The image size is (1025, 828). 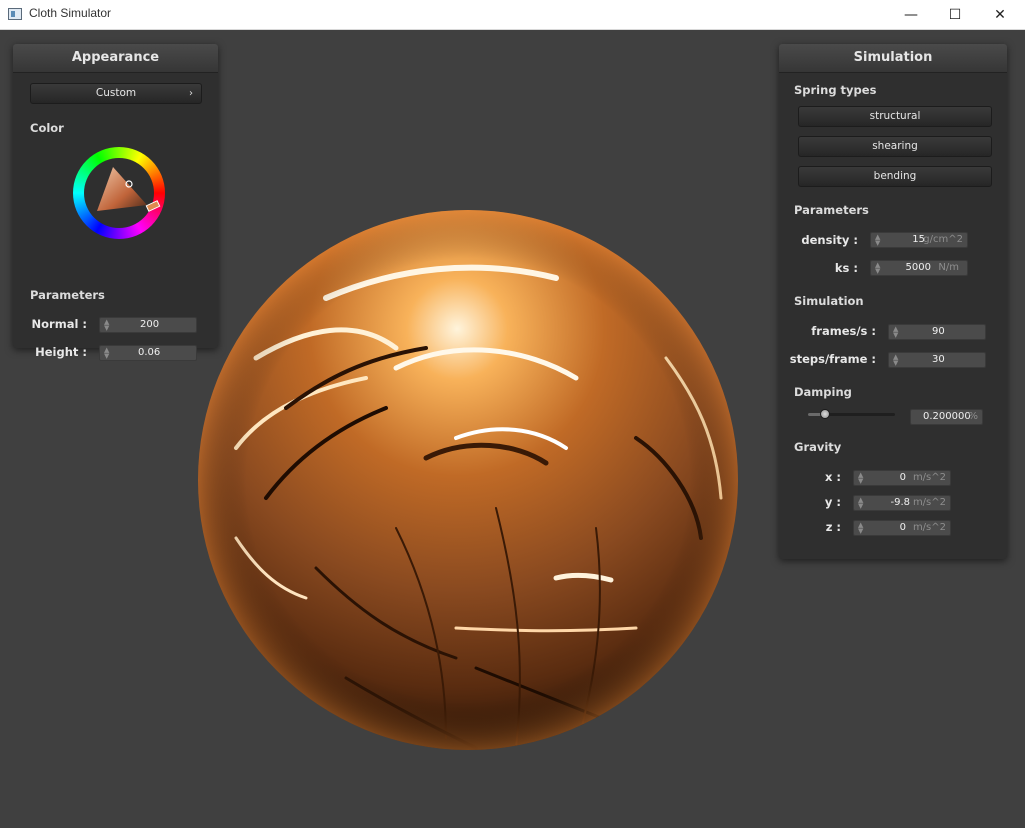 What do you see at coordinates (115, 58) in the screenshot?
I see `appearance-panel-title: Appearance` at bounding box center [115, 58].